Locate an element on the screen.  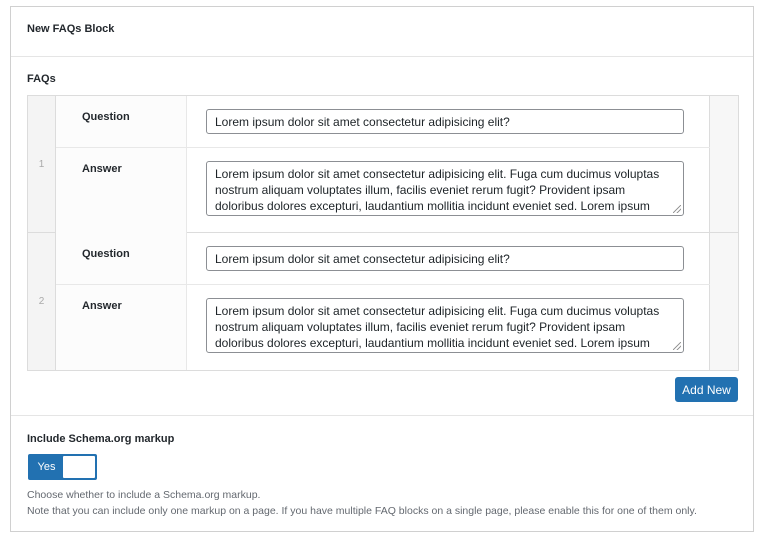
row-number-handle: 1 is located at coordinates (42, 164).